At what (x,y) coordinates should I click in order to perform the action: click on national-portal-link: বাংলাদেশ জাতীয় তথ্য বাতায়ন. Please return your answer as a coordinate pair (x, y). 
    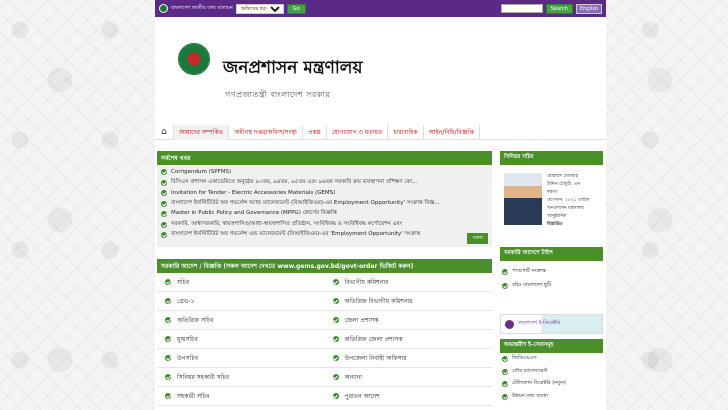
    Looking at the image, I should click on (202, 9).